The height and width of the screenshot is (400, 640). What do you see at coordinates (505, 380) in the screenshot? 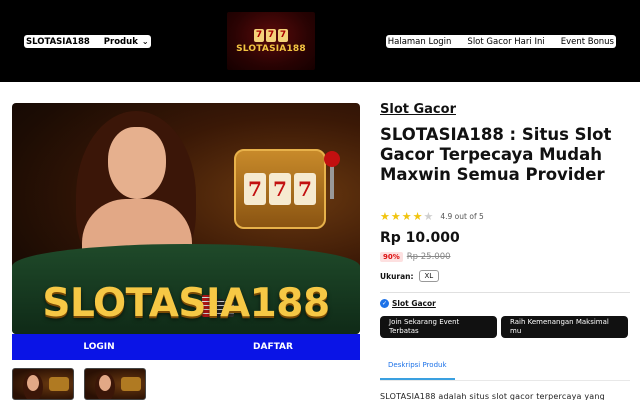
I see `tab-underline-track` at bounding box center [505, 380].